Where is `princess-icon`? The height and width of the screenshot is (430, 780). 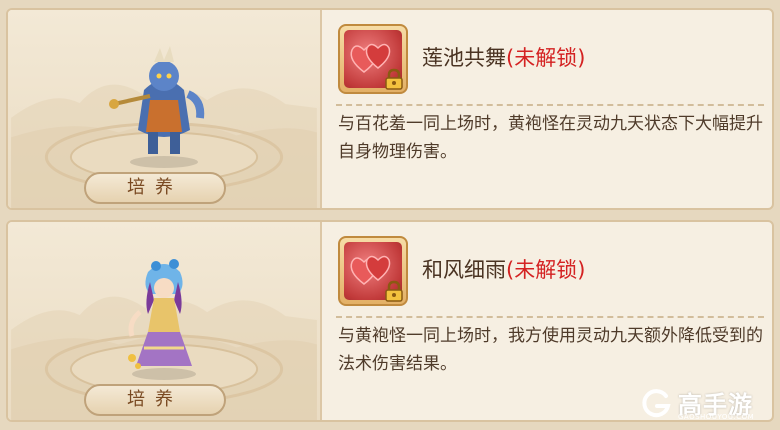 princess-icon is located at coordinates (162, 319).